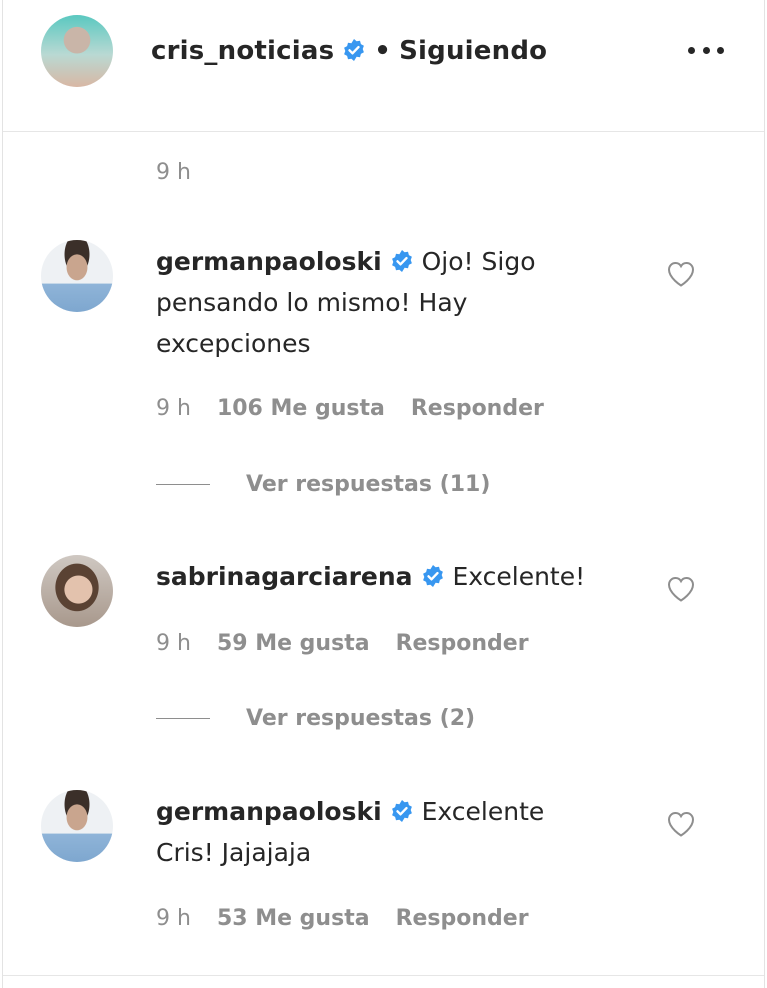 Image resolution: width=767 pixels, height=988 pixels. I want to click on view-replies-button: Ver respuestas (2), so click(315, 718).